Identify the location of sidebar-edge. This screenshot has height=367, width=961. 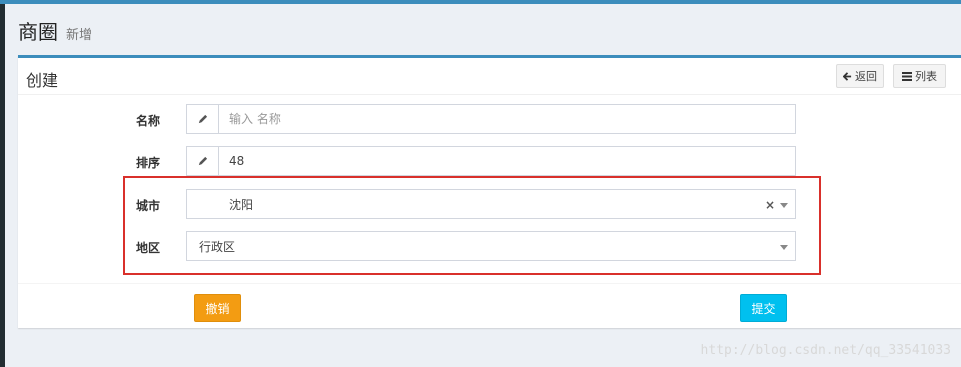
(2, 183).